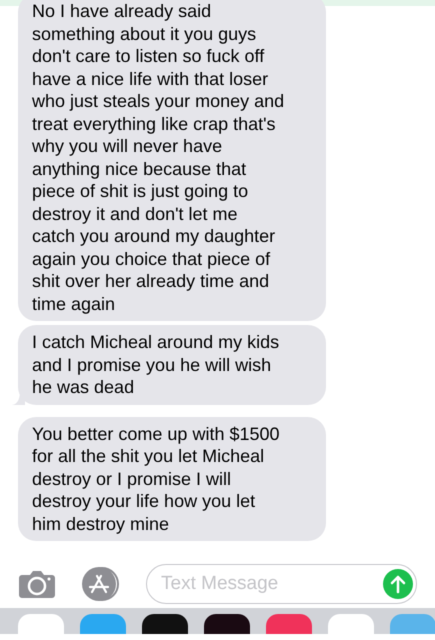  What do you see at coordinates (281, 584) in the screenshot?
I see `message-field: Text Message` at bounding box center [281, 584].